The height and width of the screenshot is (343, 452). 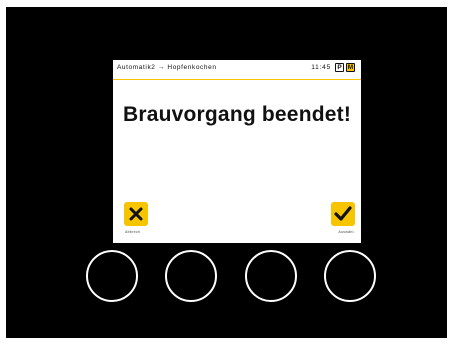 I want to click on status-bar: Automatik2 → Hopfenkochen 11:45 P M, so click(x=237, y=70).